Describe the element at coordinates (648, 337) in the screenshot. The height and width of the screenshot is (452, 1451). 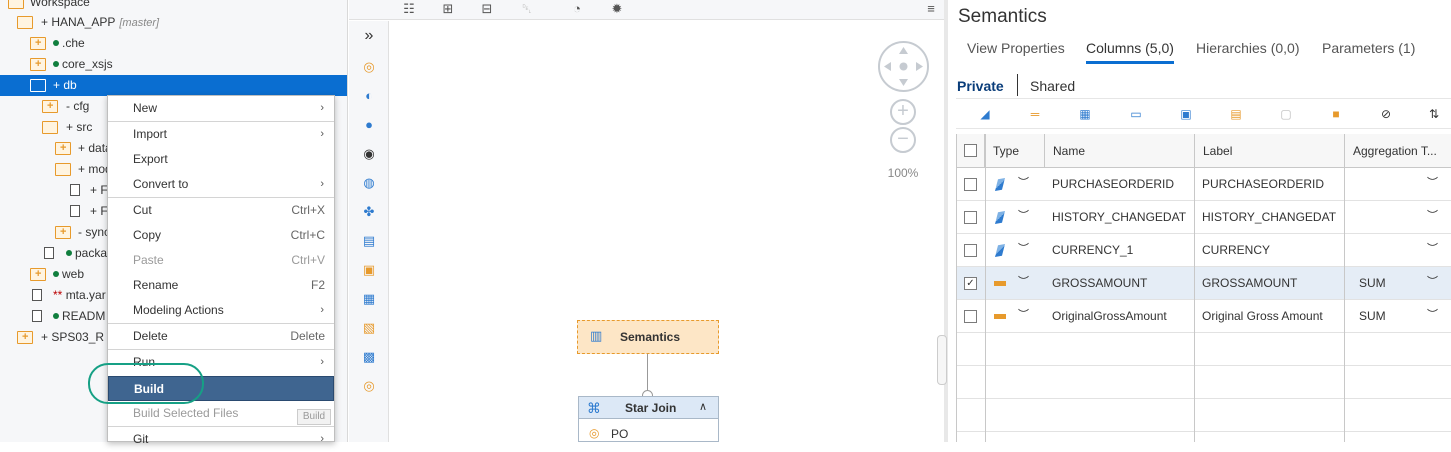
I see `semantics-node: ▥ Semantics` at that location.